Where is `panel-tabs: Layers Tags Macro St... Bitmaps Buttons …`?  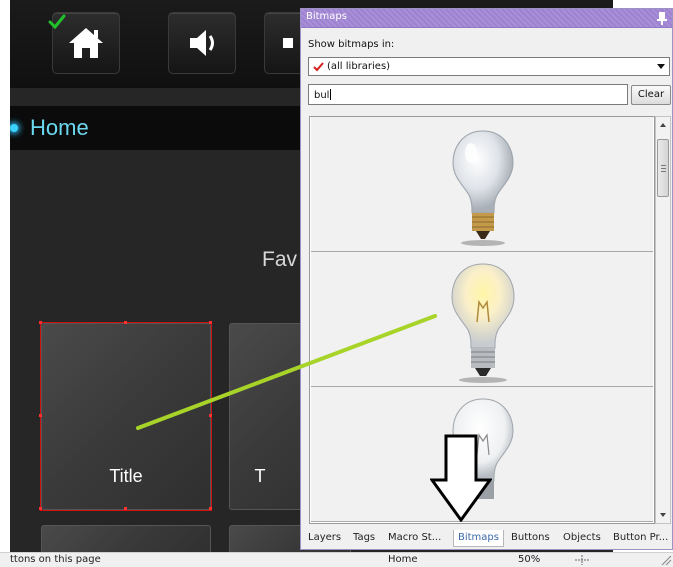 panel-tabs: Layers Tags Macro St... Bitmaps Buttons … is located at coordinates (486, 539).